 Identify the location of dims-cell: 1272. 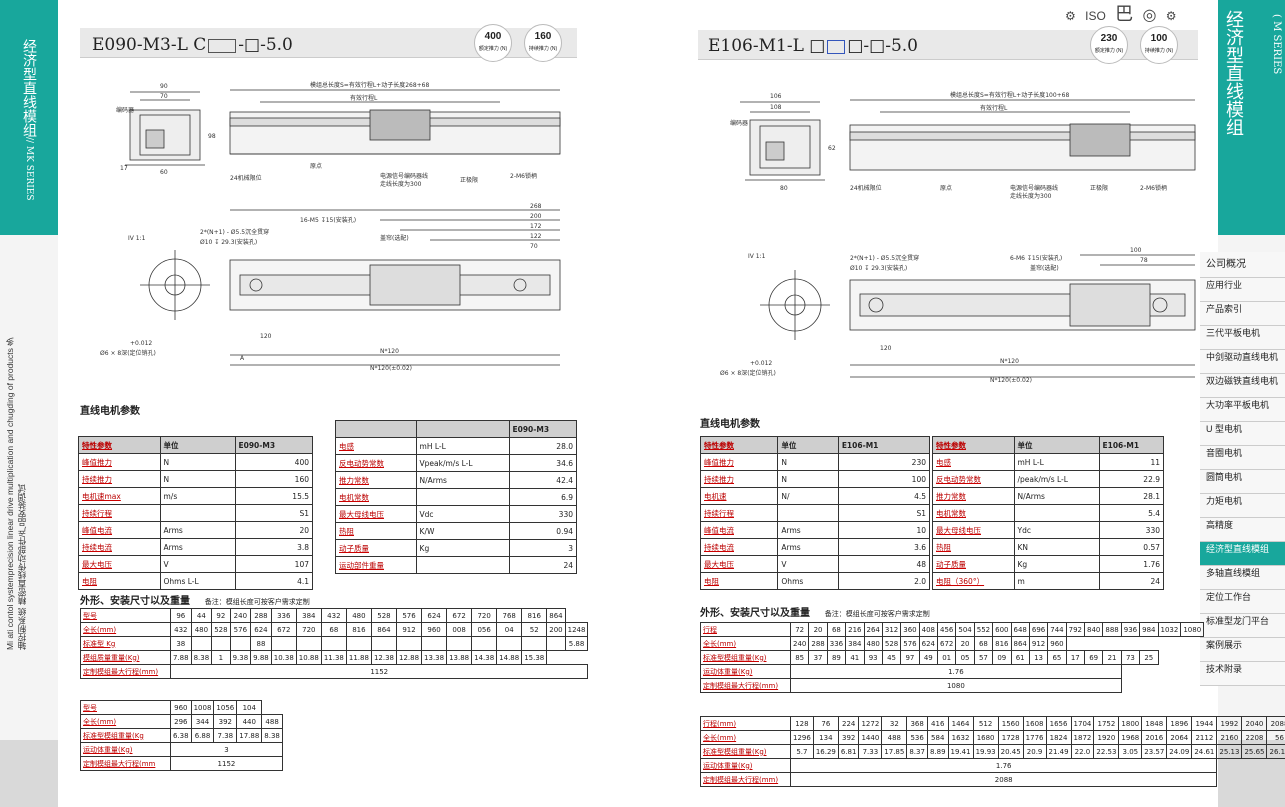
(870, 723).